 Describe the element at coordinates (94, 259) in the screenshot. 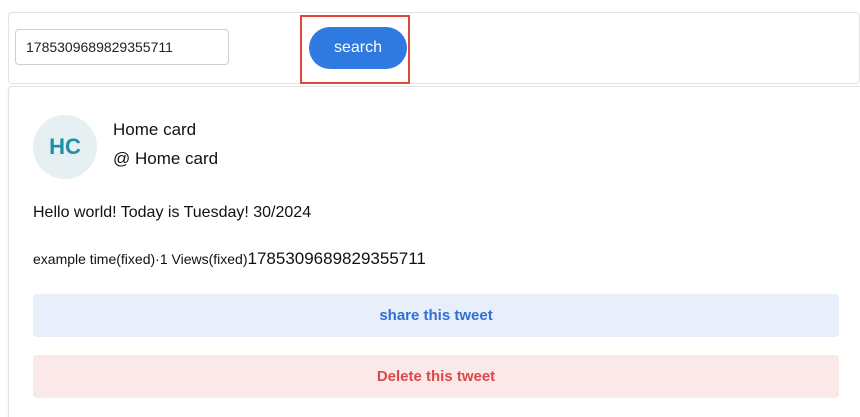

I see `tweet-time: example time(fixed)` at that location.